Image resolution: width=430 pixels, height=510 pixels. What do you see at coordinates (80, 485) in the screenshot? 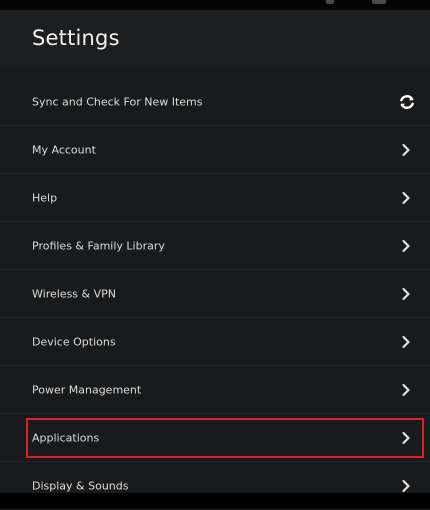
I see `settings-item-label: Display & Sounds` at bounding box center [80, 485].